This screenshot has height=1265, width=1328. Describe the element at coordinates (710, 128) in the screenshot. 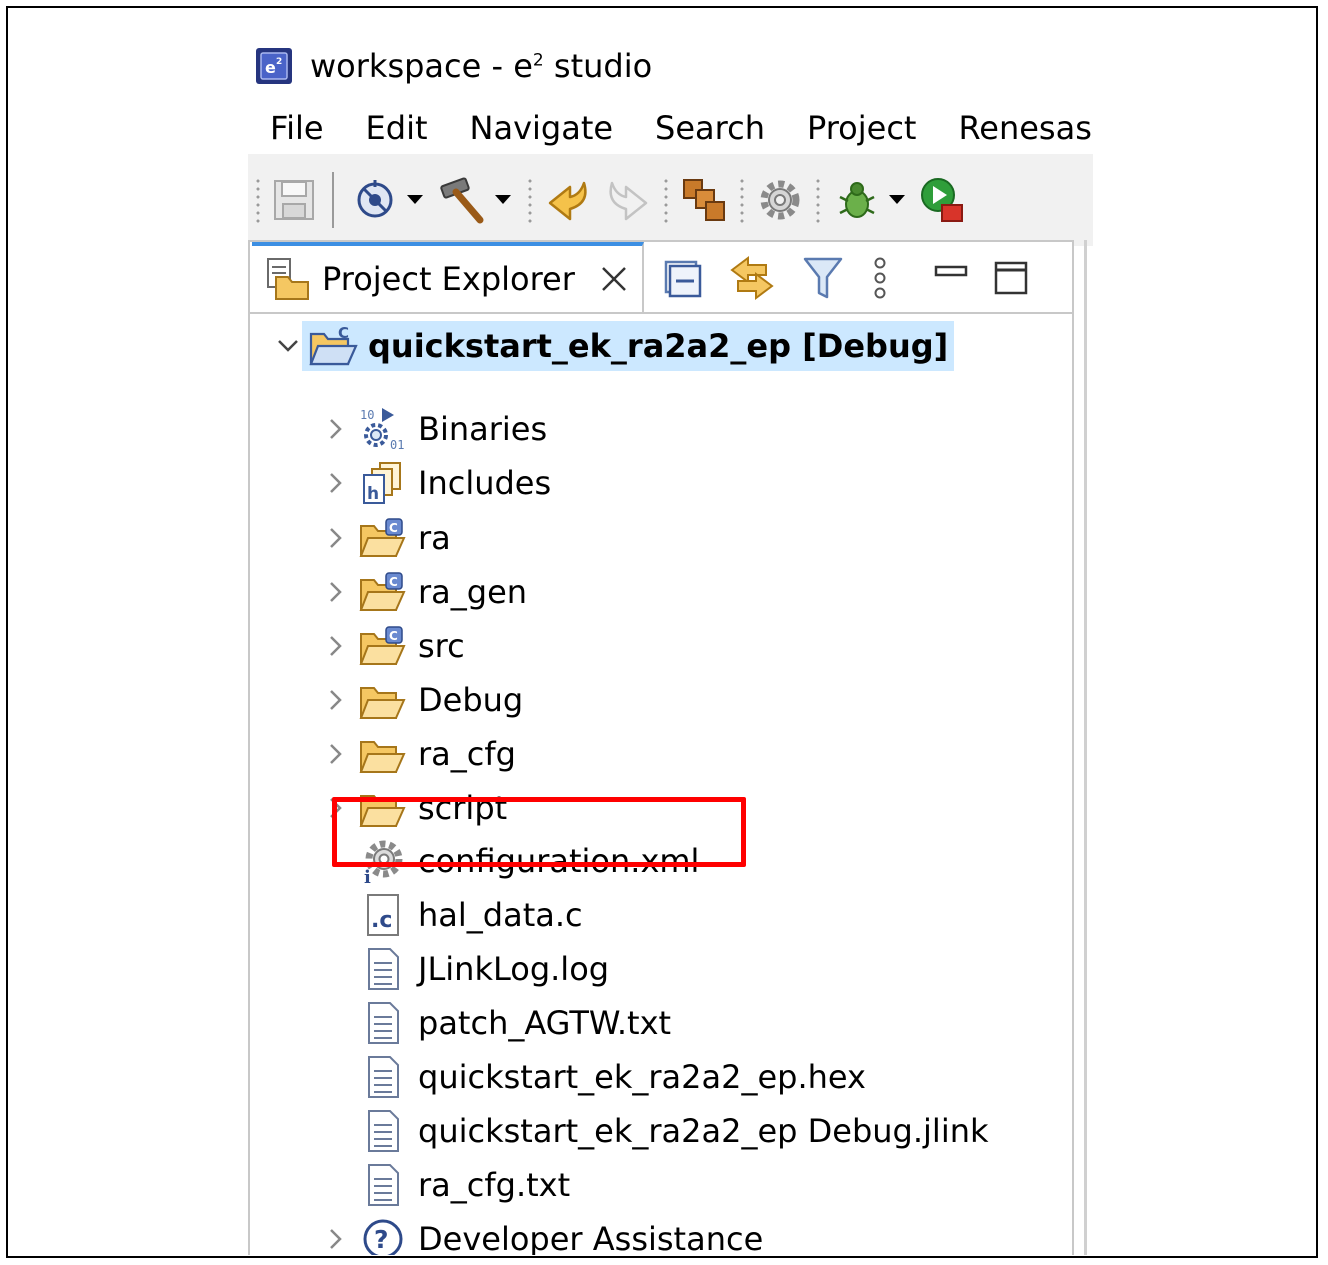

I see `menu-search: Search` at that location.